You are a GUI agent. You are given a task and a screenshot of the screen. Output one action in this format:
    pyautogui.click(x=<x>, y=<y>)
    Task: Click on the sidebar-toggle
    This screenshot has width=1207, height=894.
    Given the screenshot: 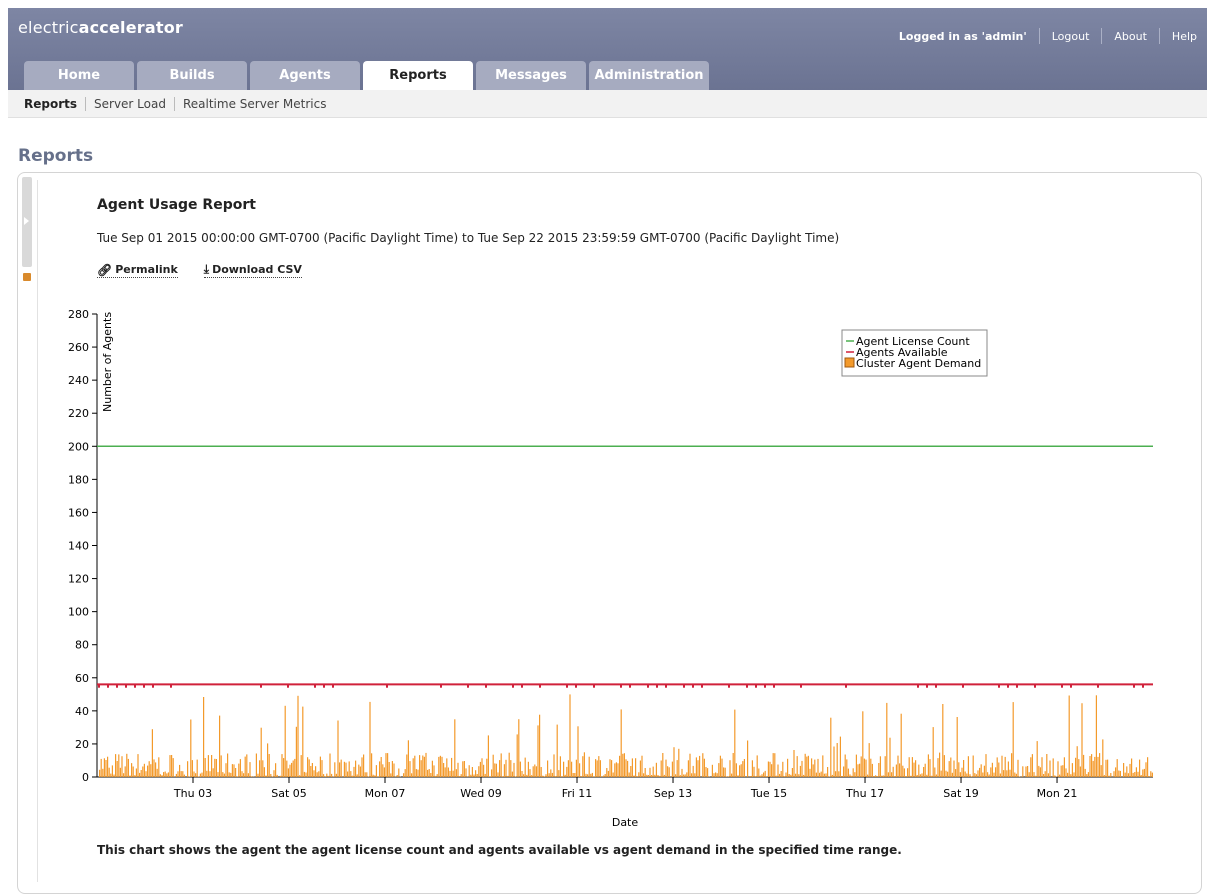 What is the action you would take?
    pyautogui.click(x=27, y=222)
    